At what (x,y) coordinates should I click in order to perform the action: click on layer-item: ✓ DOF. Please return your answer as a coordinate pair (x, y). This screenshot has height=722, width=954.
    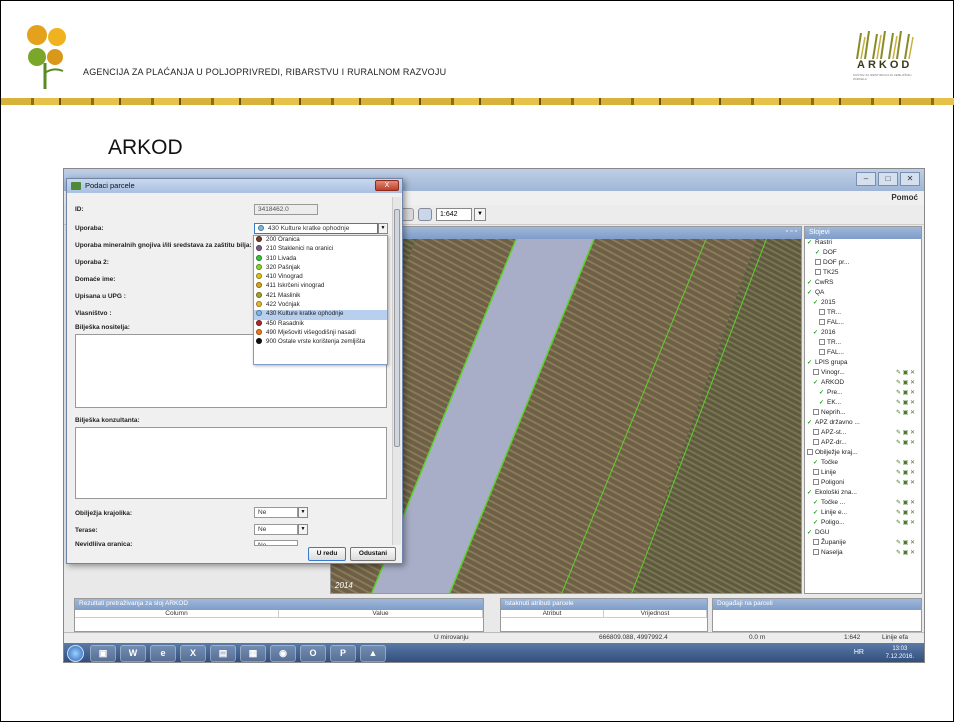
    Looking at the image, I should click on (863, 254).